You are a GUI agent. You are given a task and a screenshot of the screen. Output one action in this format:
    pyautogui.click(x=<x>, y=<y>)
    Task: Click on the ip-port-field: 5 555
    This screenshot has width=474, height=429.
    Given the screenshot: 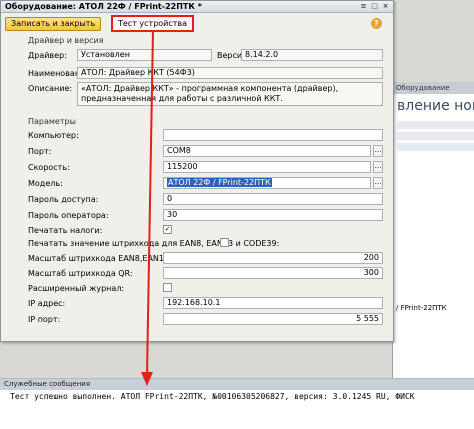 What is the action you would take?
    pyautogui.click(x=273, y=319)
    